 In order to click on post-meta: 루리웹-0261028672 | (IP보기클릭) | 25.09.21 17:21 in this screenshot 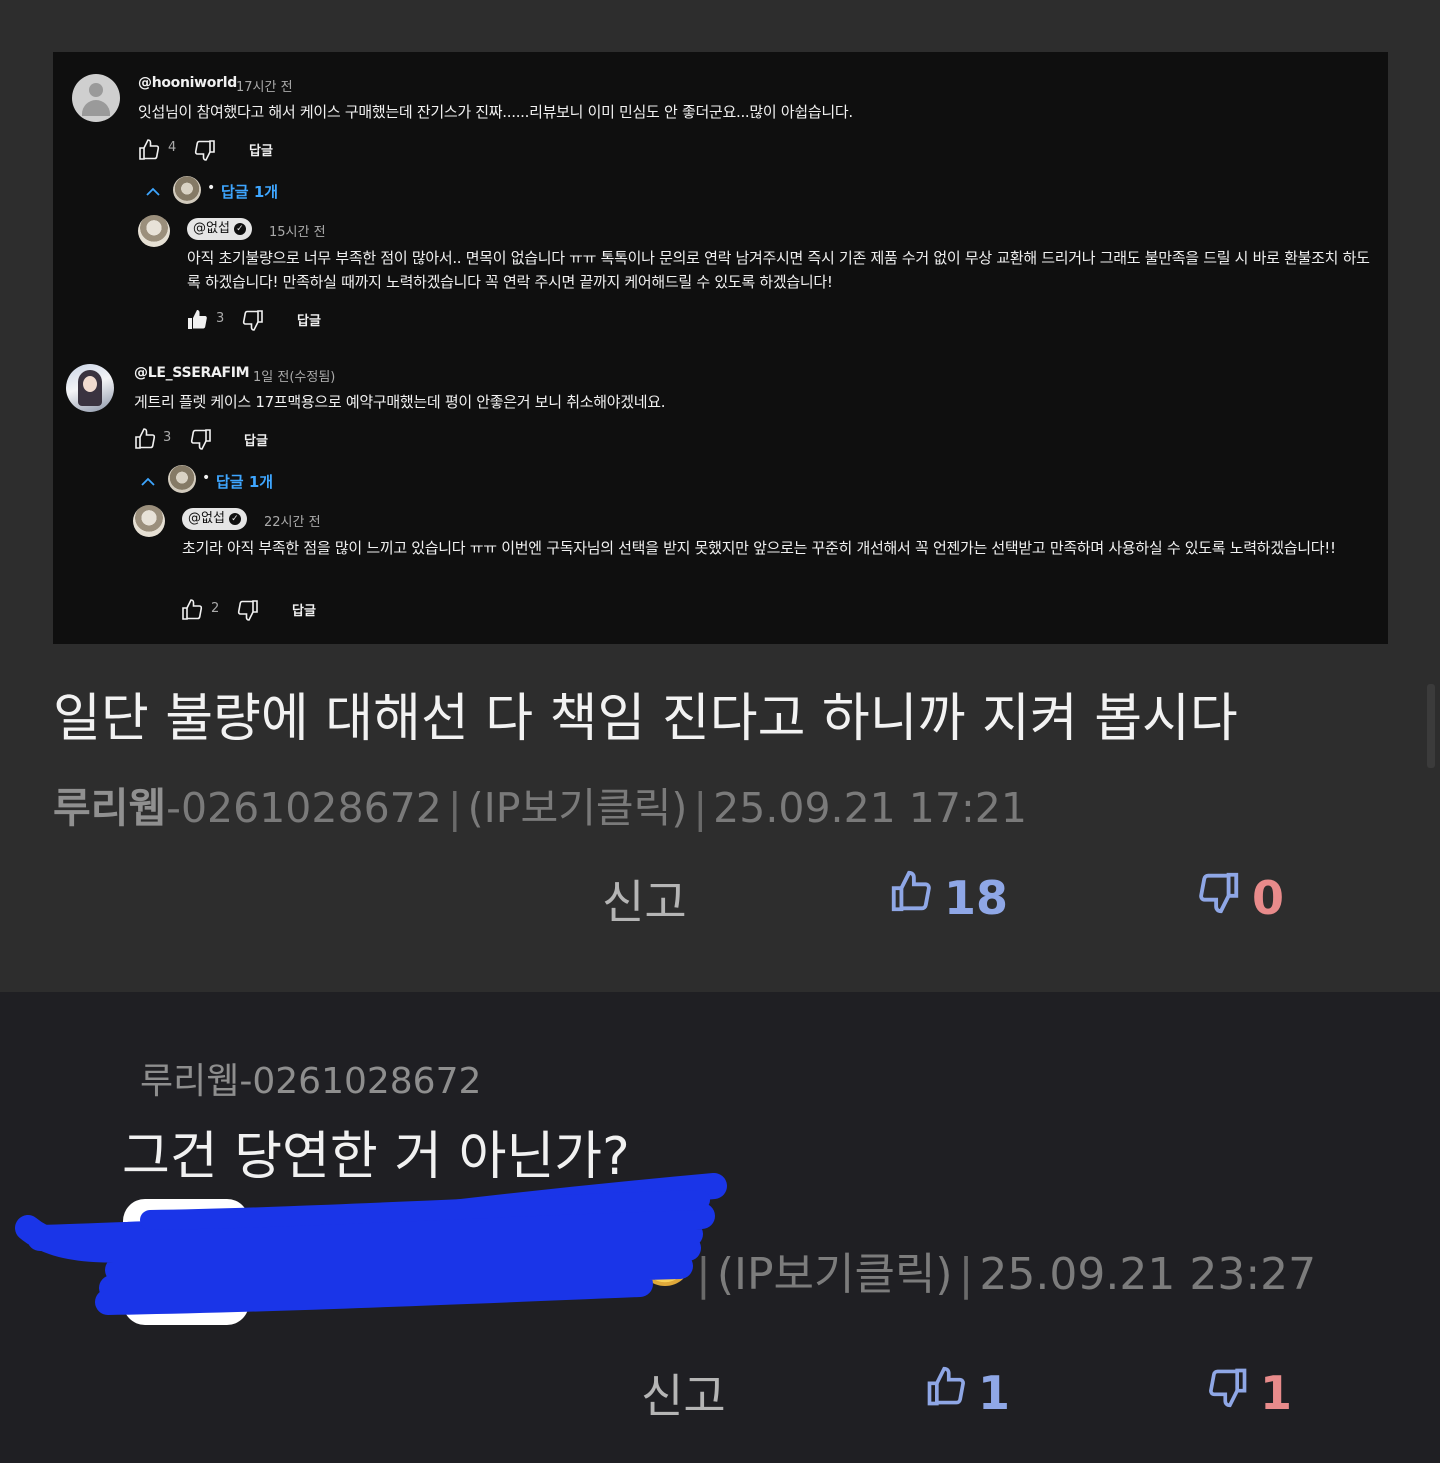, I will do `click(540, 804)`.